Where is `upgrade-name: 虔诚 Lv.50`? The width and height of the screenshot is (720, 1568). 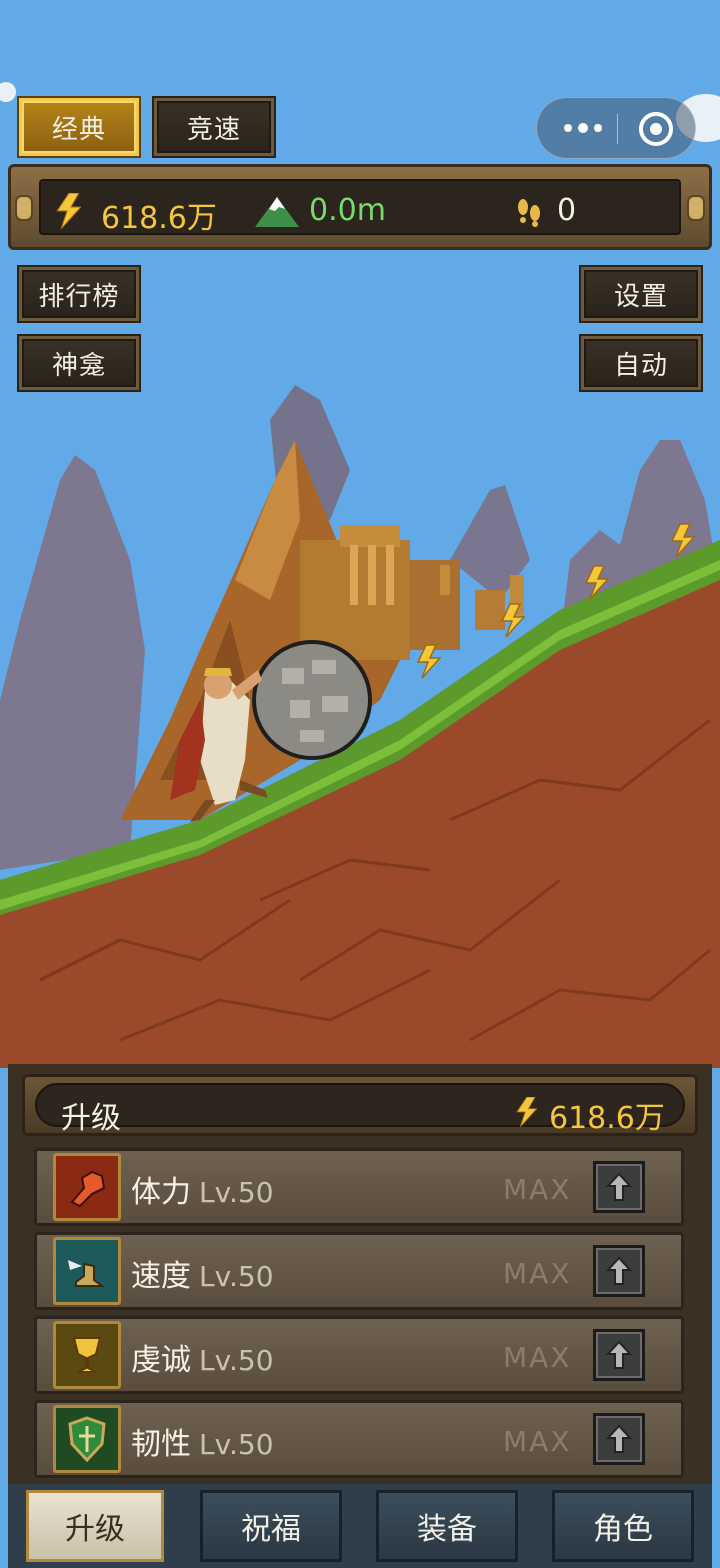 upgrade-name: 虔诚 Lv.50 is located at coordinates (202, 1360).